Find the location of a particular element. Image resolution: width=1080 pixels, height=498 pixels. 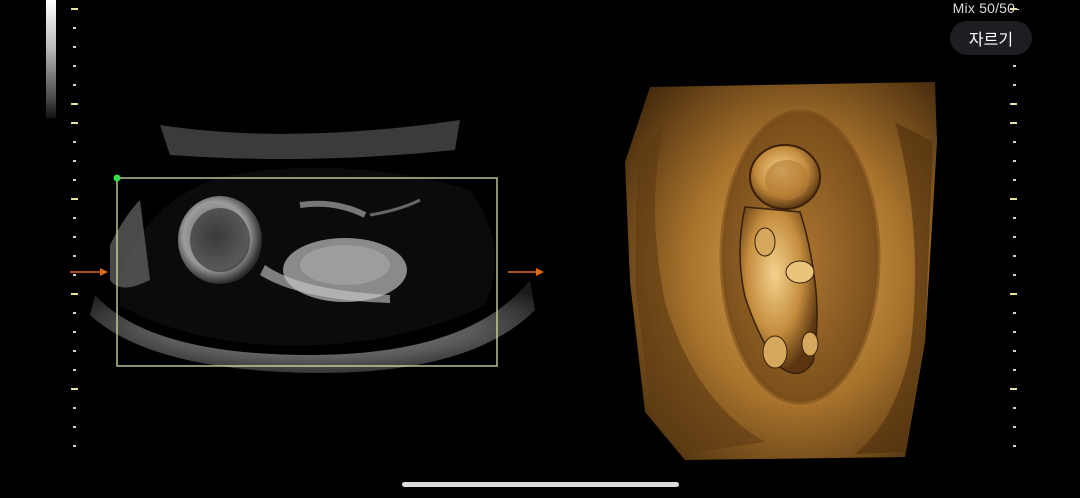

grayscale-bar is located at coordinates (51, 59).